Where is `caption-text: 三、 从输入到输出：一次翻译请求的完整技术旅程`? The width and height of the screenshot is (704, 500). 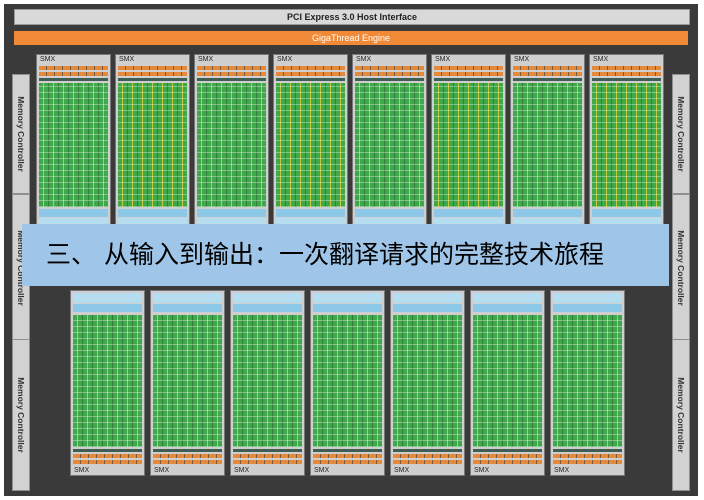 caption-text: 三、 从输入到输出：一次翻译请求的完整技术旅程 is located at coordinates (325, 254).